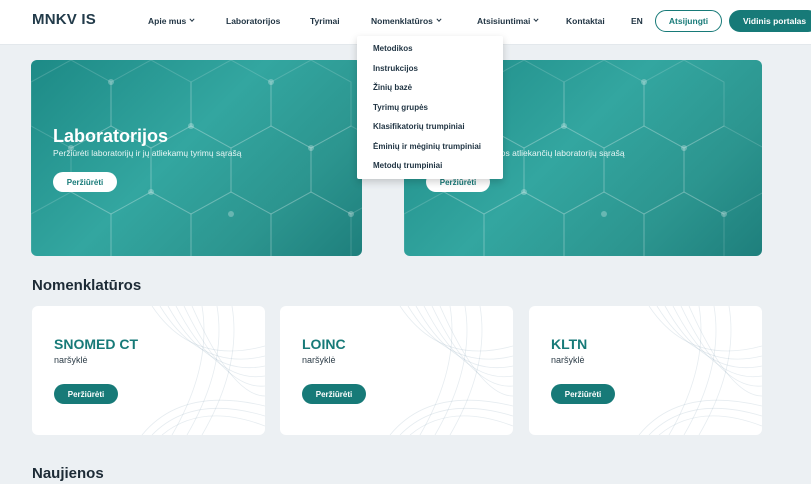  I want to click on nav-item-label: Atsisiuntimai, so click(504, 21).